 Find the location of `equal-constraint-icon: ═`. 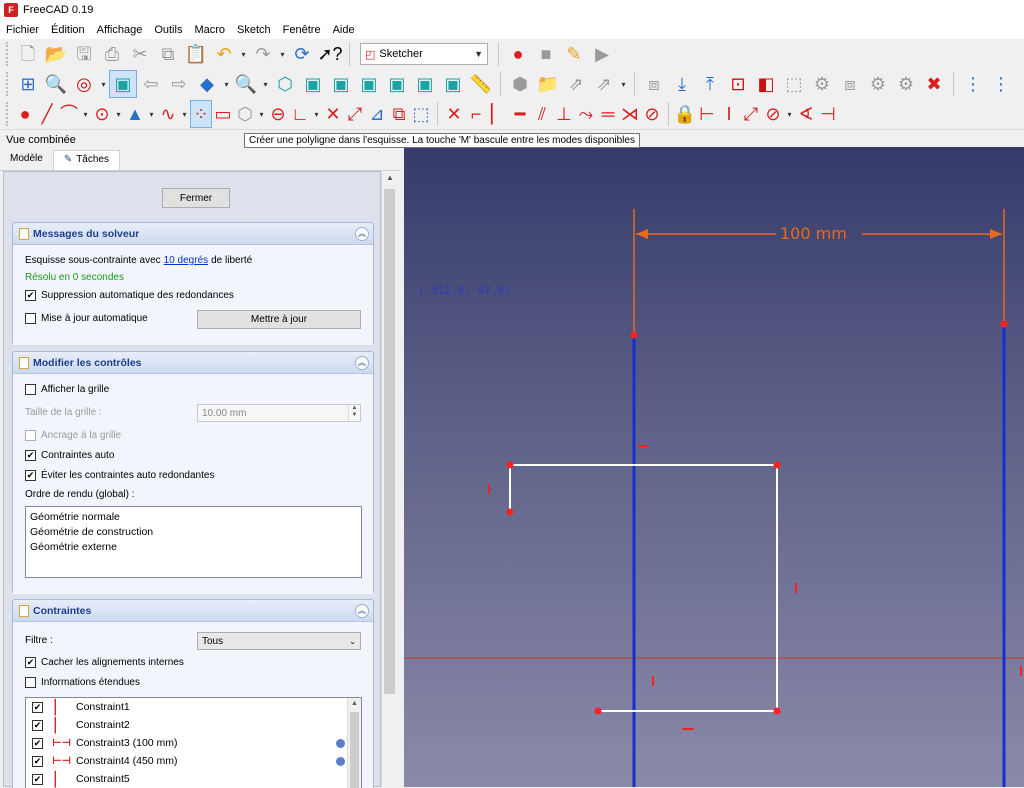

equal-constraint-icon: ═ is located at coordinates (608, 114).